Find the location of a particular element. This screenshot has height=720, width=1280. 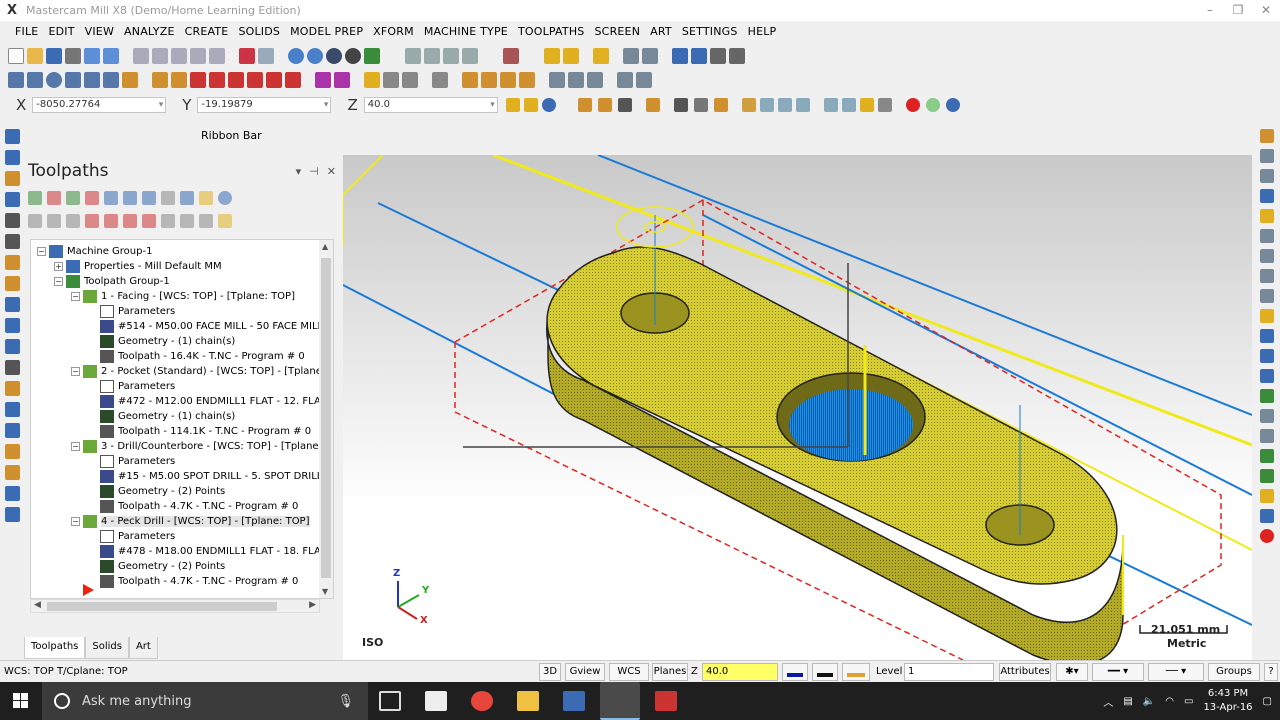

ribbon-solid-2-icon is located at coordinates (766, 105).